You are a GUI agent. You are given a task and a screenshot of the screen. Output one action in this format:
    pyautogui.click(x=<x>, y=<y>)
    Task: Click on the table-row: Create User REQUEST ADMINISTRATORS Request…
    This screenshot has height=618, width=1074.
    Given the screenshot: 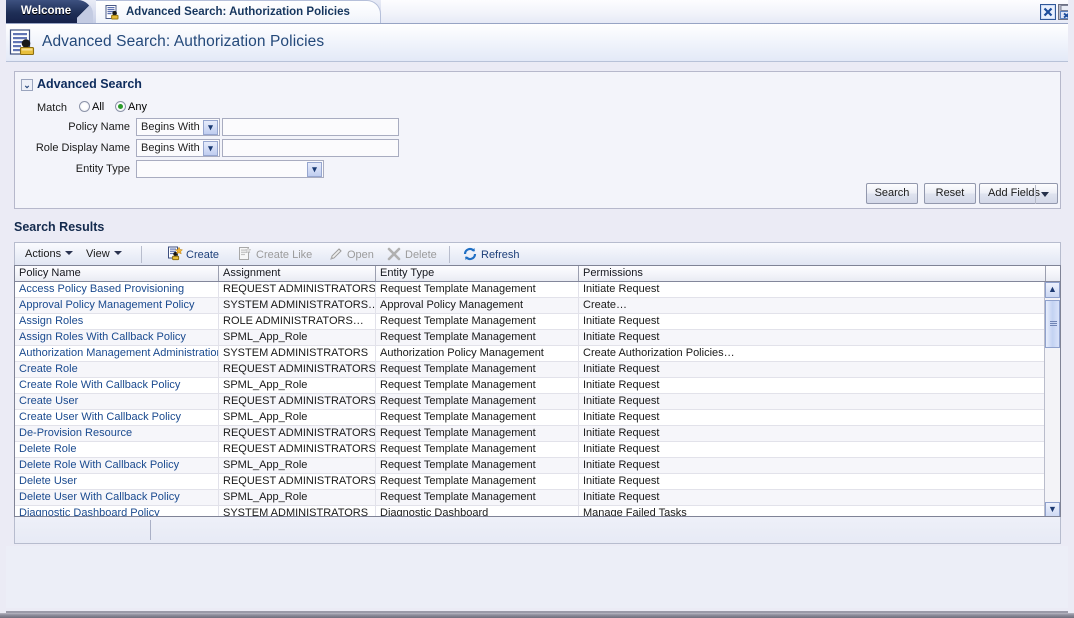 What is the action you would take?
    pyautogui.click(x=530, y=402)
    